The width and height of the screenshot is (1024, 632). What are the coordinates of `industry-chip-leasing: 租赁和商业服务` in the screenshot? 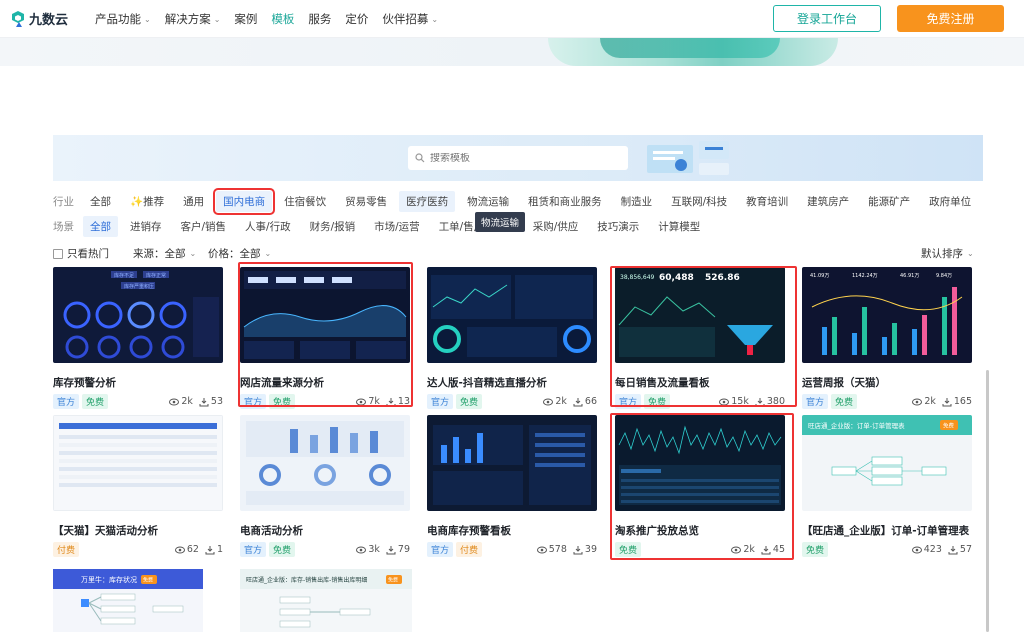 It's located at (565, 201).